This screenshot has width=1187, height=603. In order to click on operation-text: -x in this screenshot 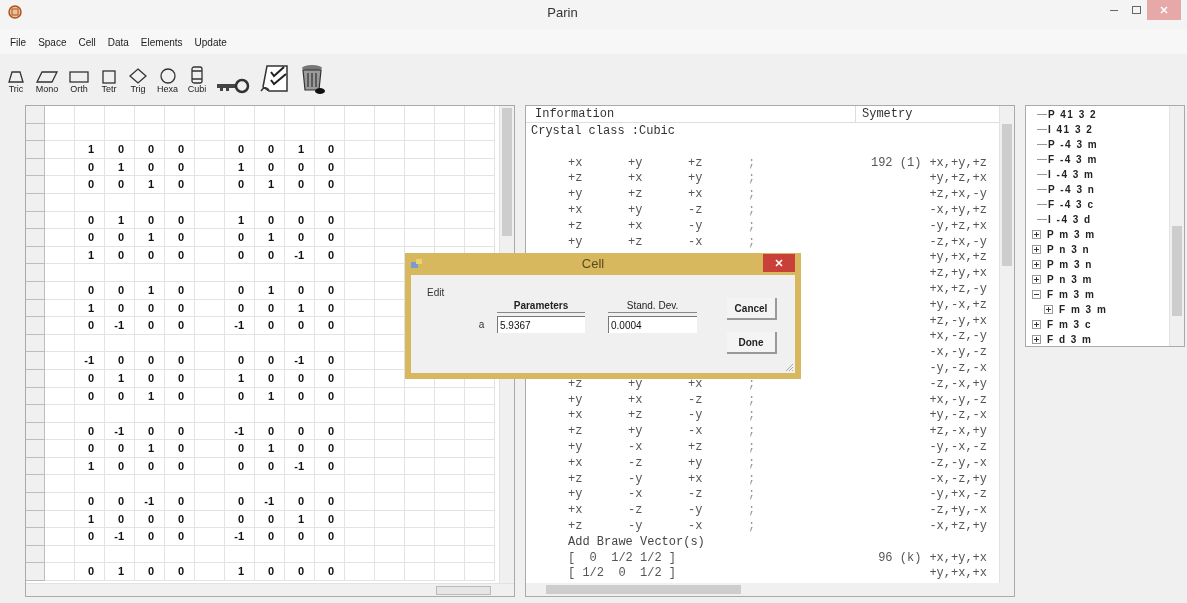, I will do `click(636, 447)`.